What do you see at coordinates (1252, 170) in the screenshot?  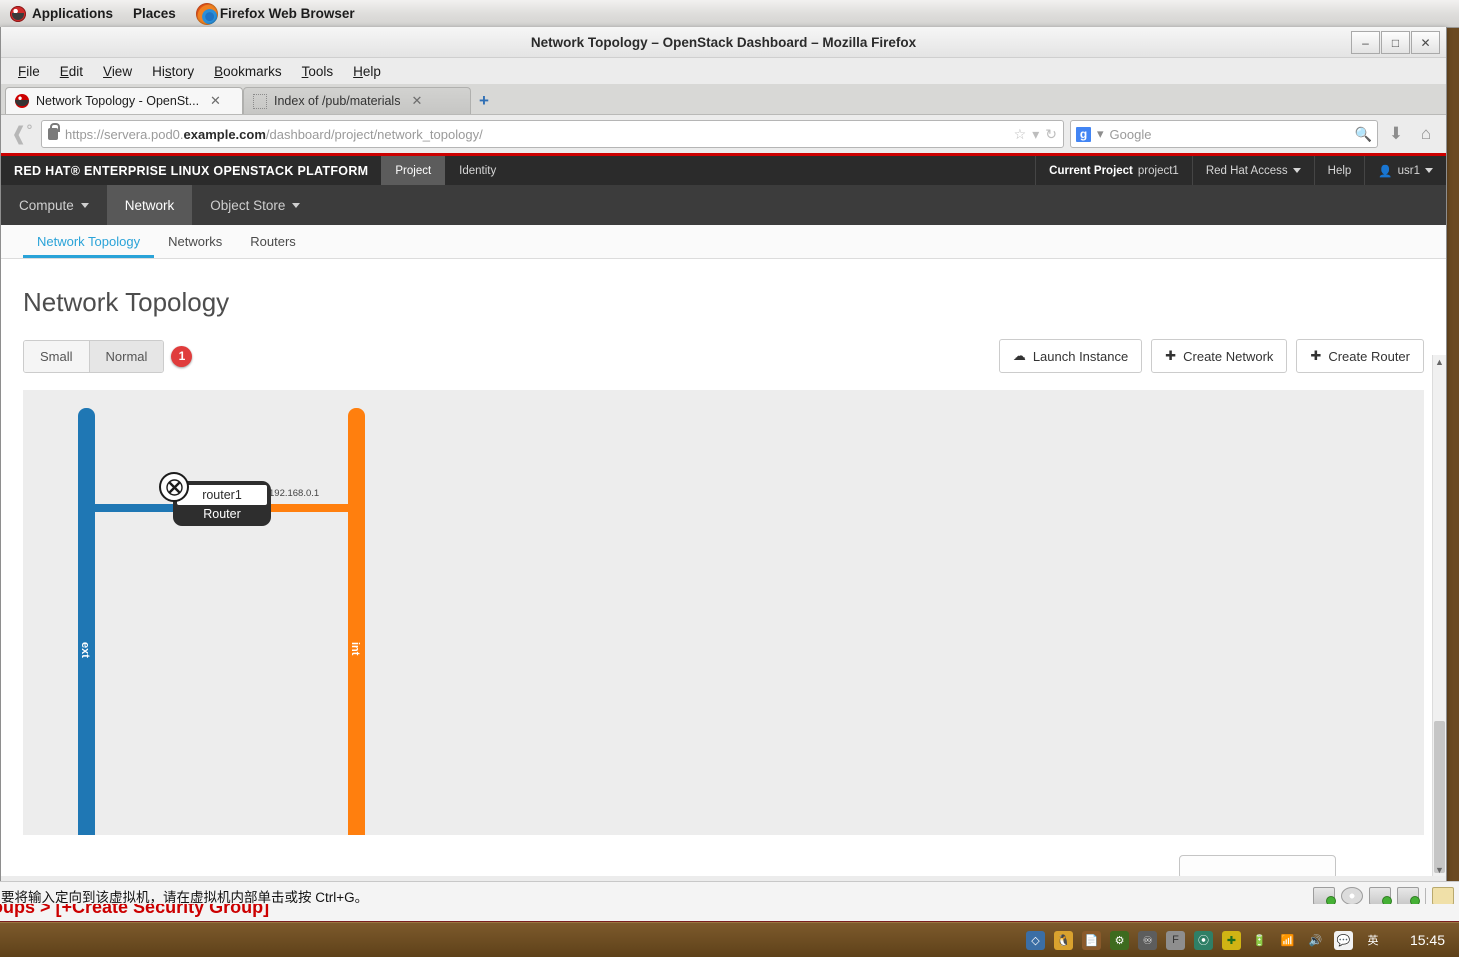 I see `redhat-access-menu: Red Hat Access` at bounding box center [1252, 170].